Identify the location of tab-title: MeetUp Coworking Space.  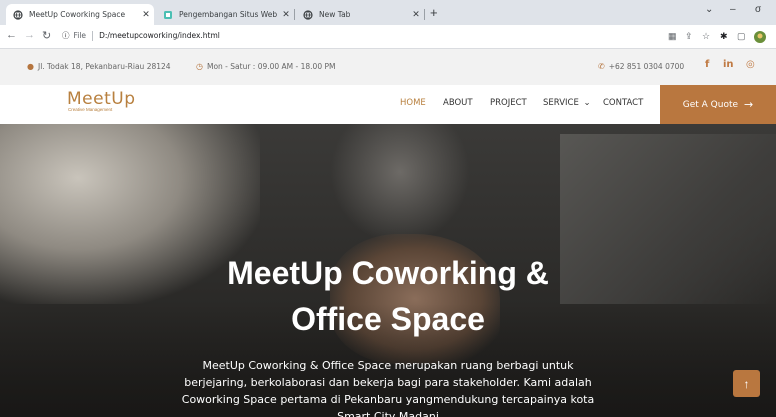
(77, 14).